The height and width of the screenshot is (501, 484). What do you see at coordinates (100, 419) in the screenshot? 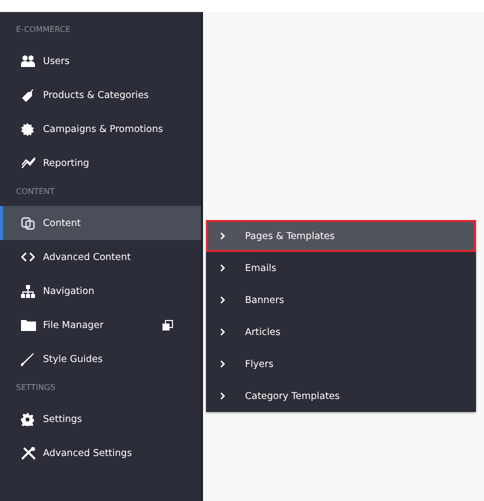
I see `sidebar-item: Settings` at bounding box center [100, 419].